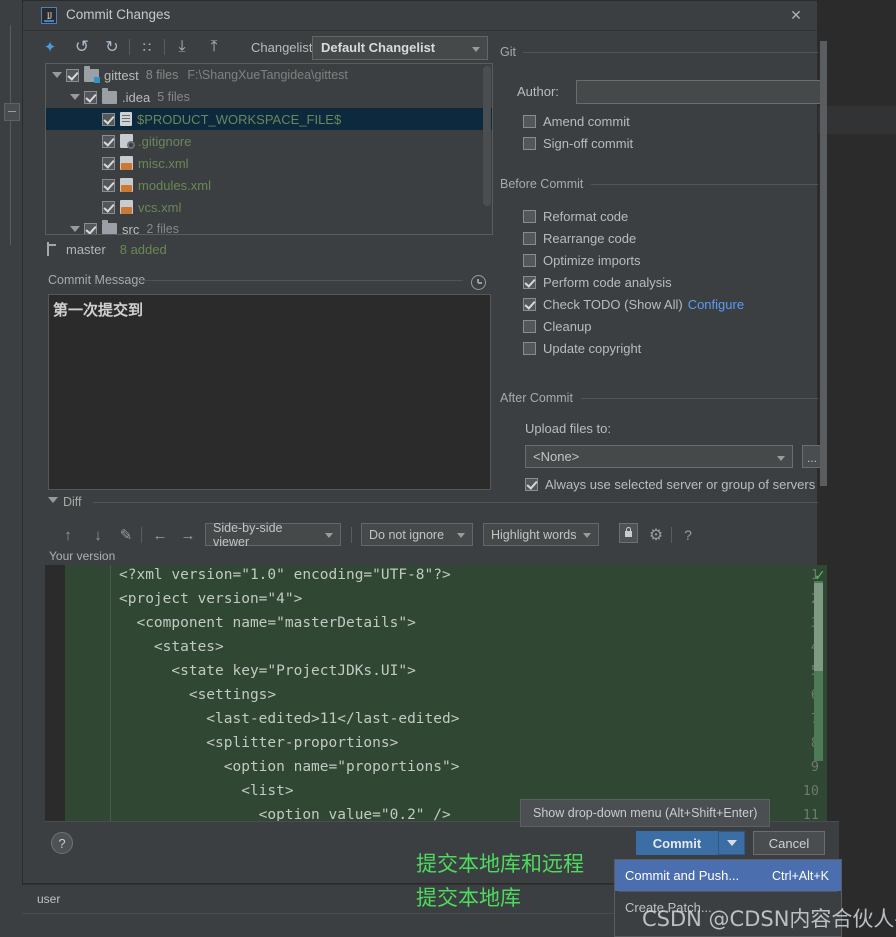 This screenshot has width=896, height=937. I want to click on diff-collapse-icon, so click(53, 500).